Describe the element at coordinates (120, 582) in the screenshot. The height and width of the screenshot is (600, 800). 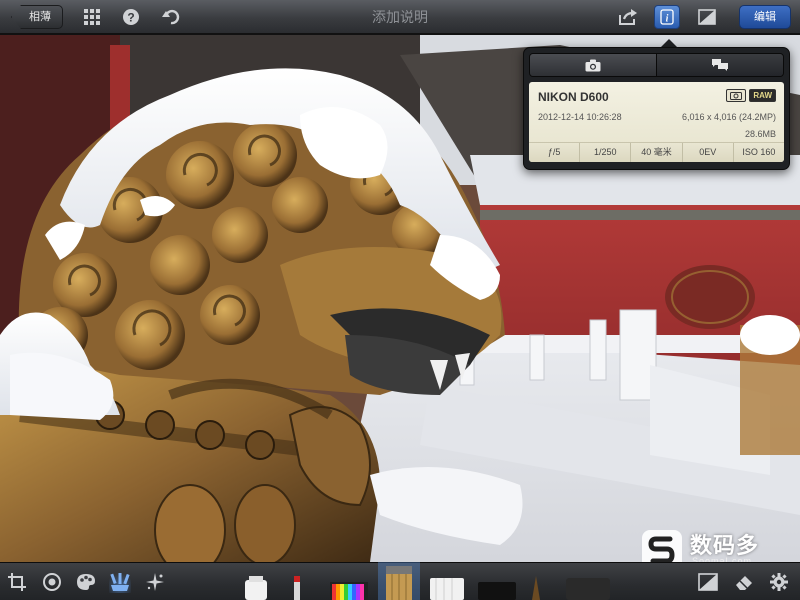
I see `brushes-icon` at that location.